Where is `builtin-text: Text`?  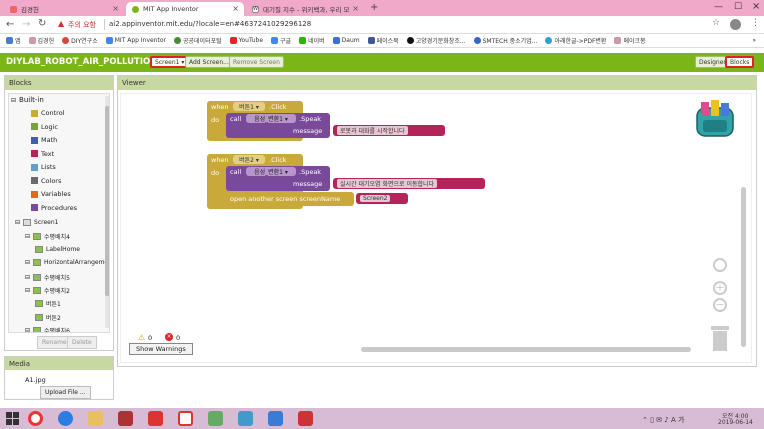
builtin-text: Text is located at coordinates (42, 154).